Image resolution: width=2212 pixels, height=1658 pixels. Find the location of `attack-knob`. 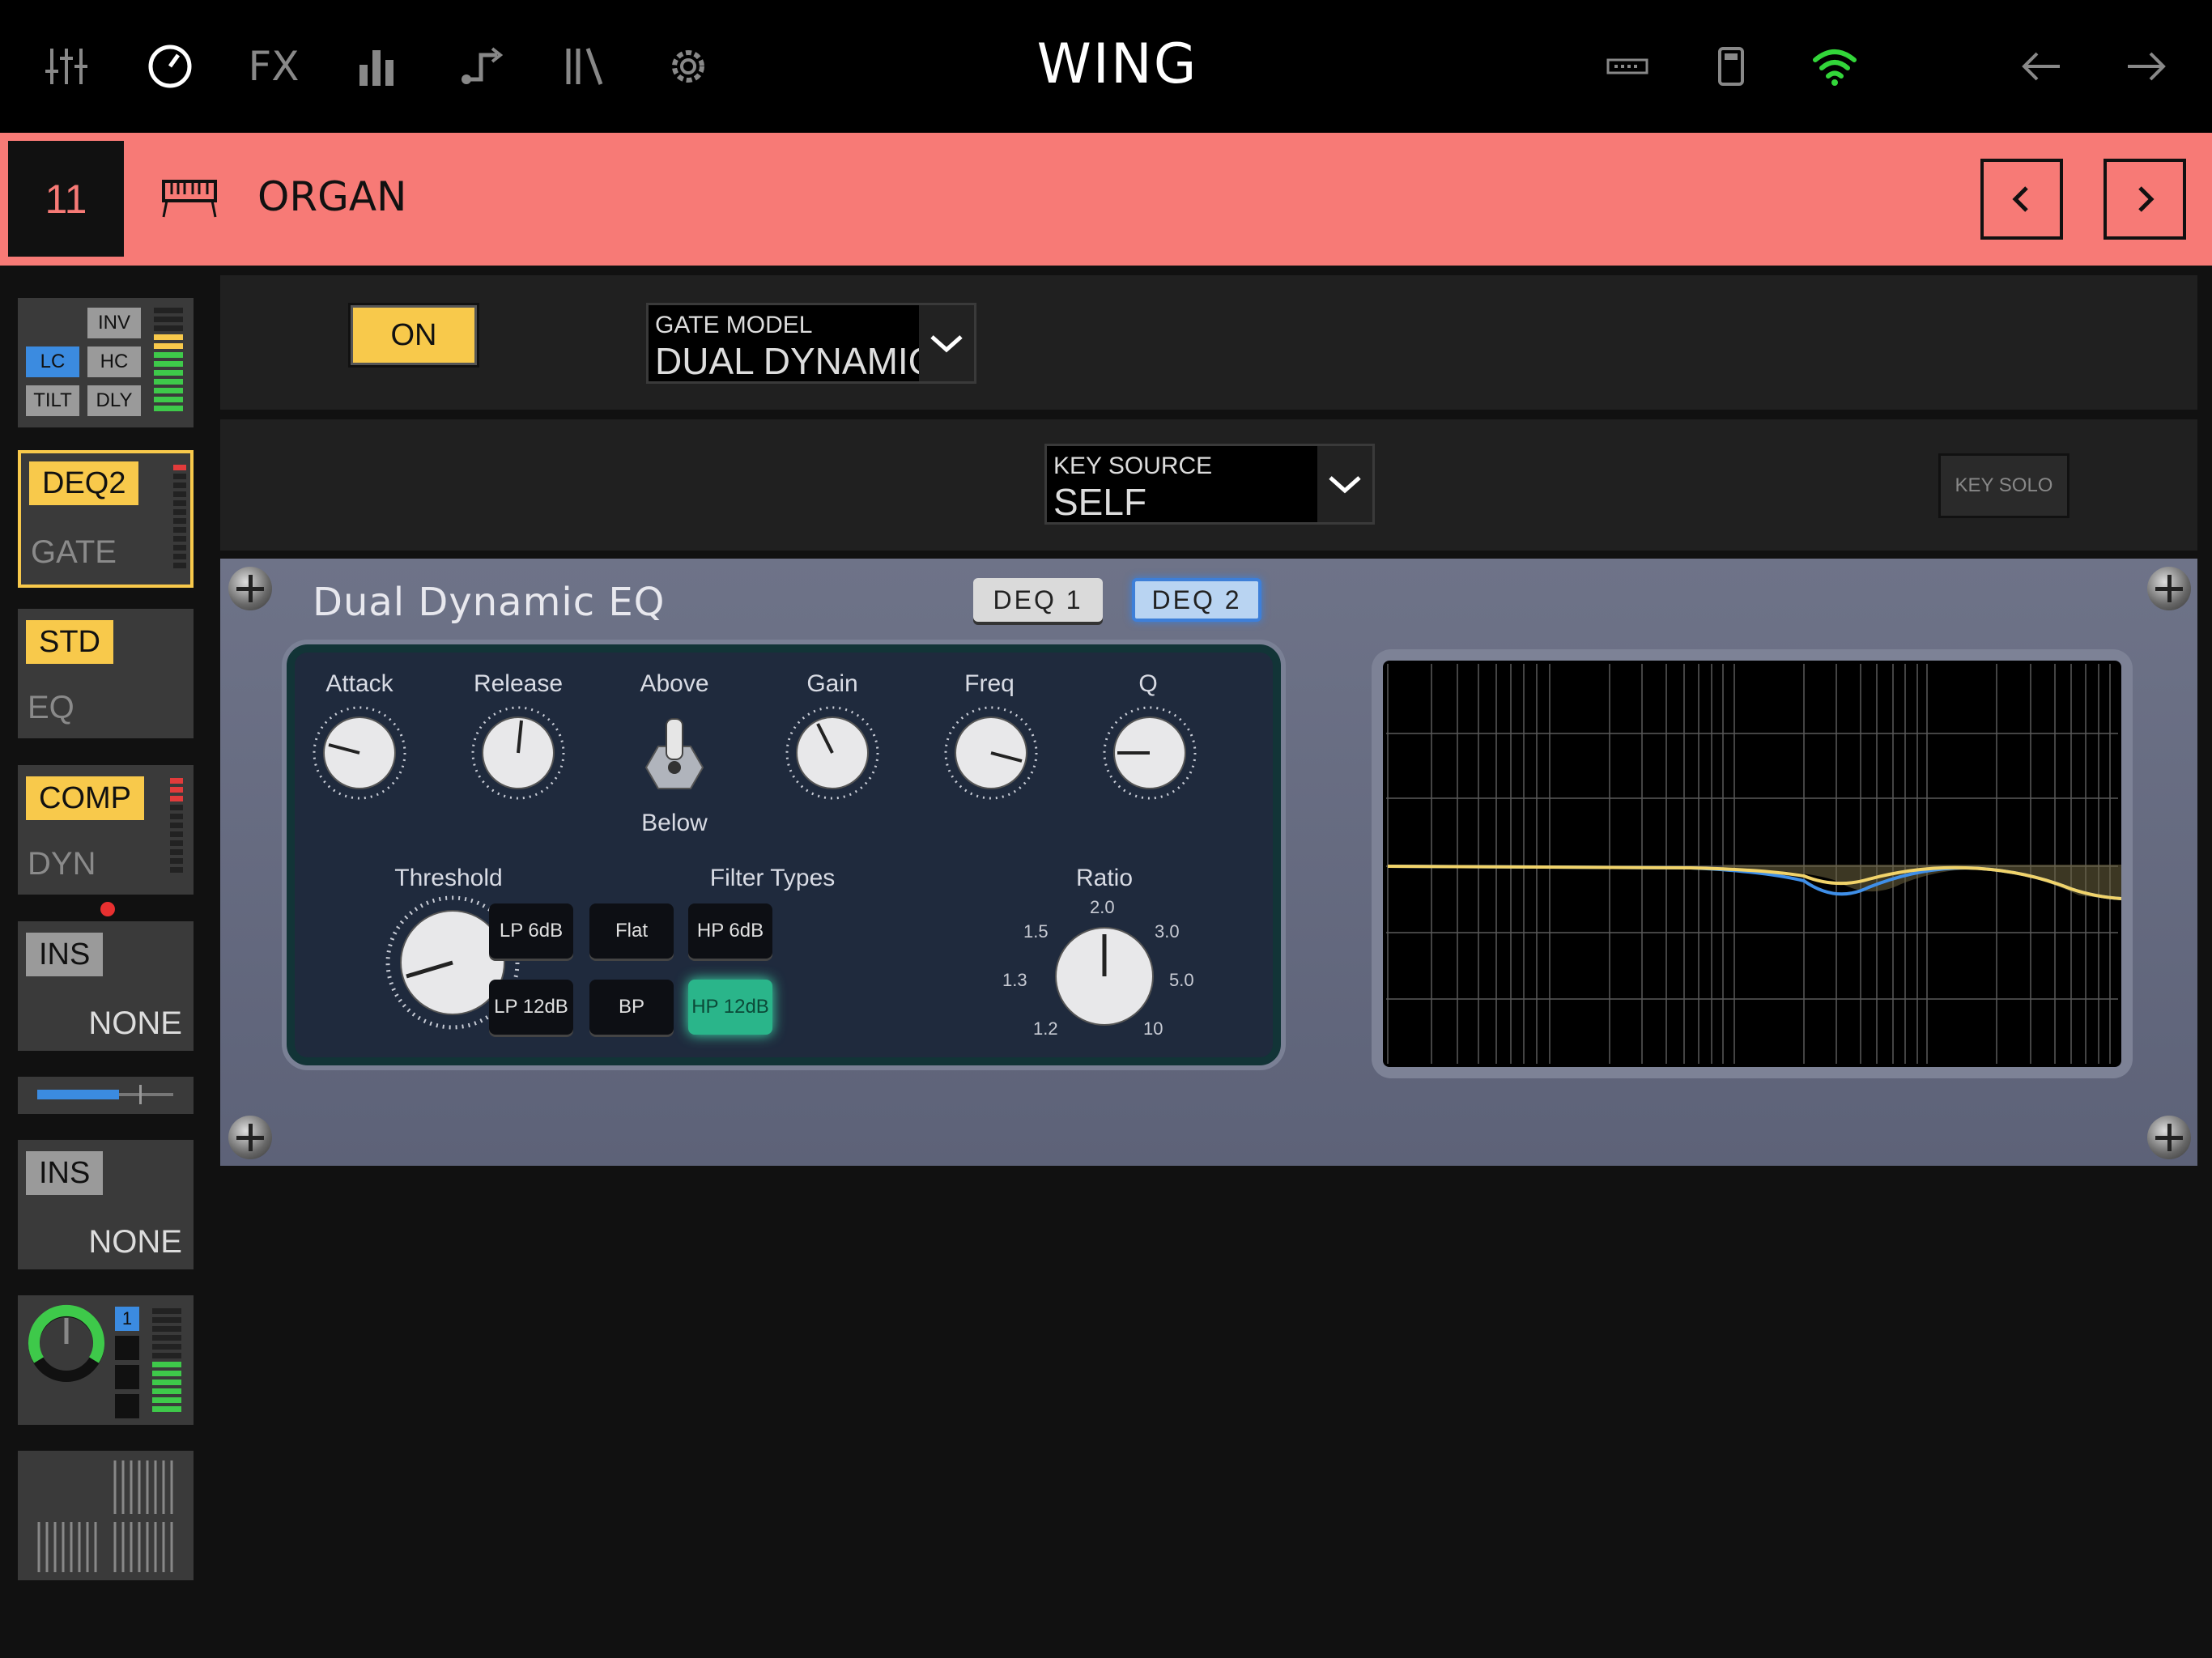

attack-knob is located at coordinates (360, 752).